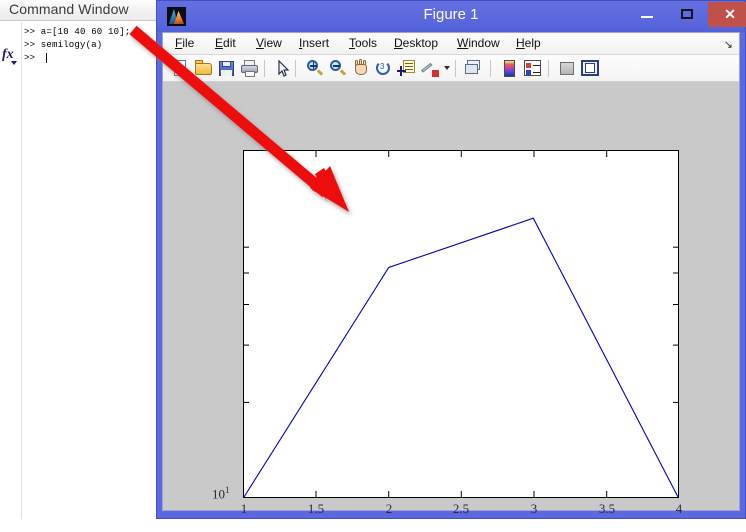 This screenshot has width=746, height=532. I want to click on command-line: >> a=[10 40 60 10];, so click(77, 32).